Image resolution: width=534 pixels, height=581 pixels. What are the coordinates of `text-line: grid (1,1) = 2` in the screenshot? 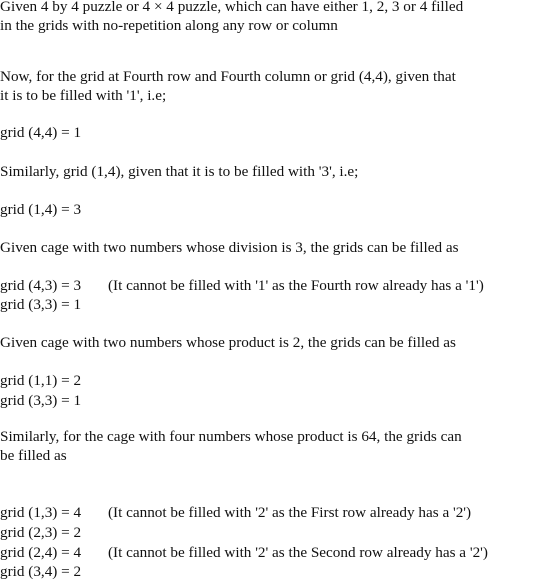 It's located at (40, 381).